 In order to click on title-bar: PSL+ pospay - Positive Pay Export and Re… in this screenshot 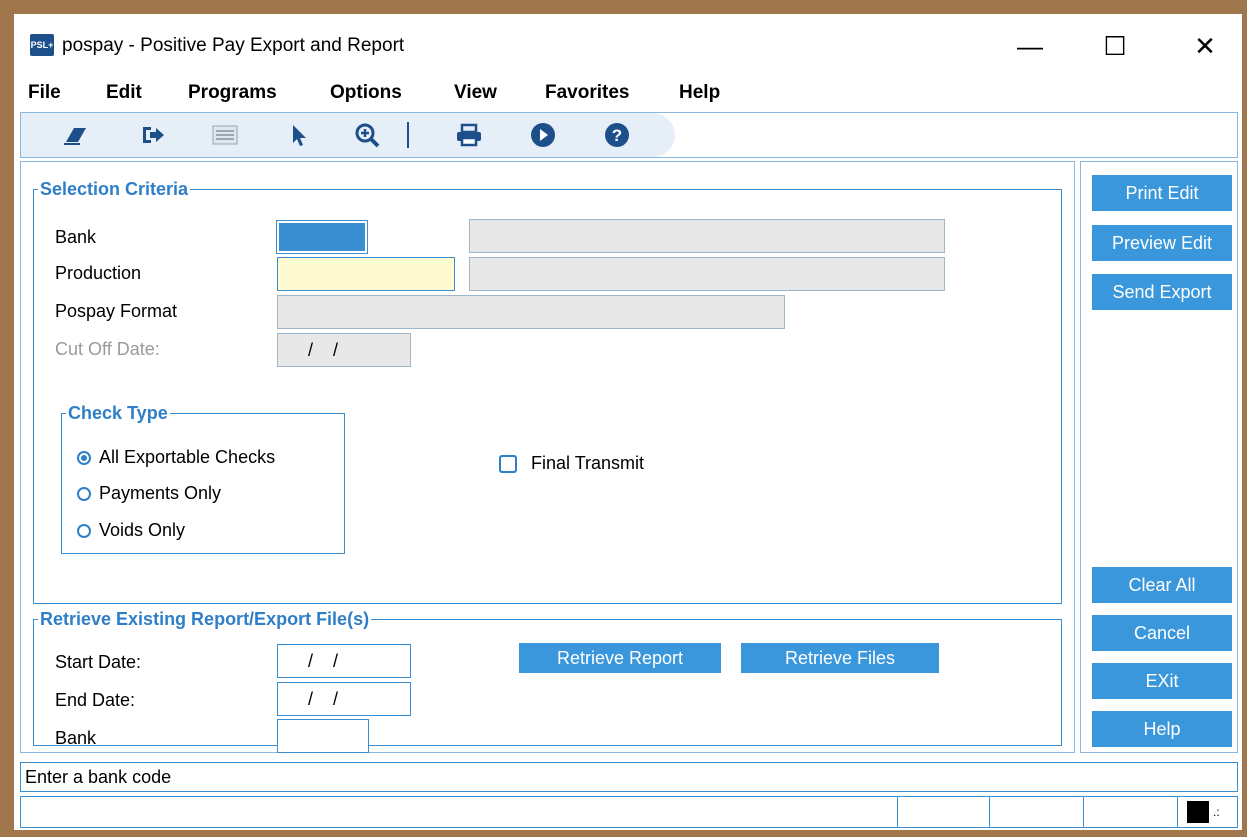, I will do `click(628, 46)`.